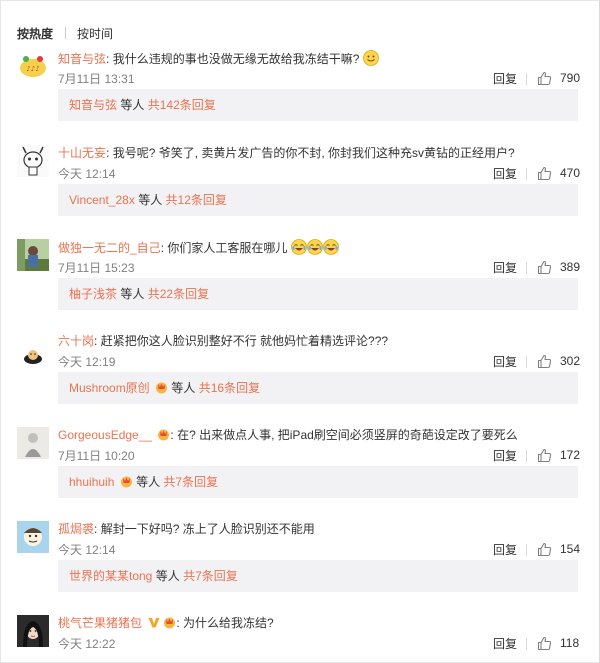 This screenshot has width=600, height=663. What do you see at coordinates (313, 153) in the screenshot?
I see `comment-text: 我号呢? 爷笑了, 卖黄片发广告的你不封, 你封我们这种充sv黄钻的正经用户?` at bounding box center [313, 153].